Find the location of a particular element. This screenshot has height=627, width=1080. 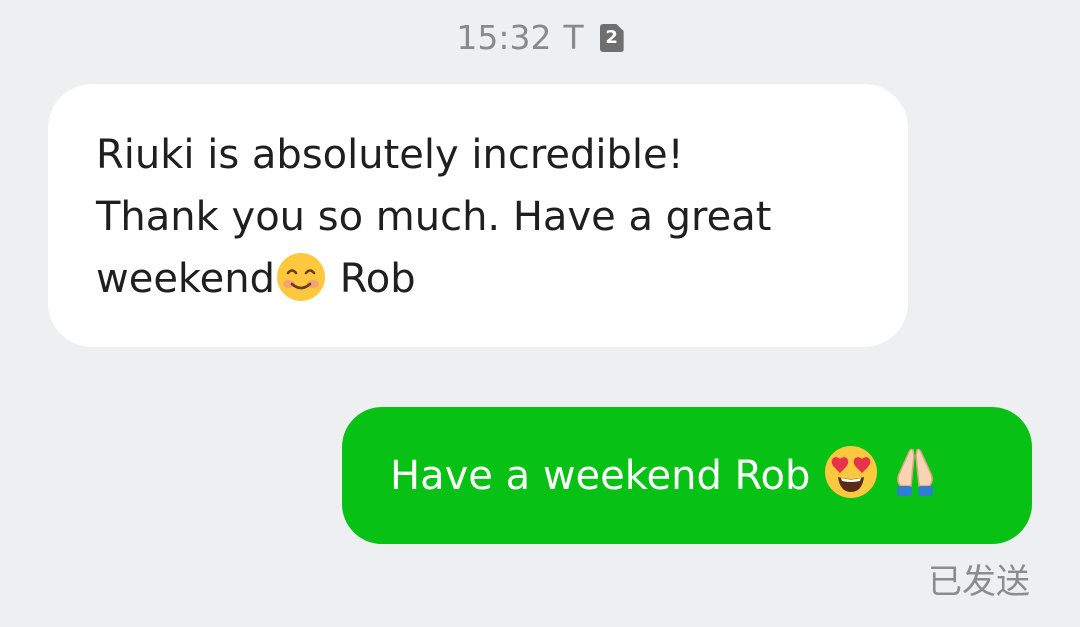

outgoing-message-bubble: Have a weekend Rob is located at coordinates (687, 475).